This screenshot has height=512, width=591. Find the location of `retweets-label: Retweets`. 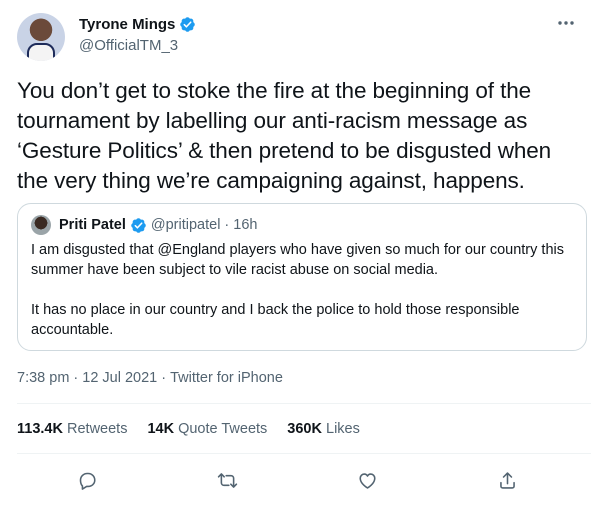

retweets-label: Retweets is located at coordinates (97, 429).